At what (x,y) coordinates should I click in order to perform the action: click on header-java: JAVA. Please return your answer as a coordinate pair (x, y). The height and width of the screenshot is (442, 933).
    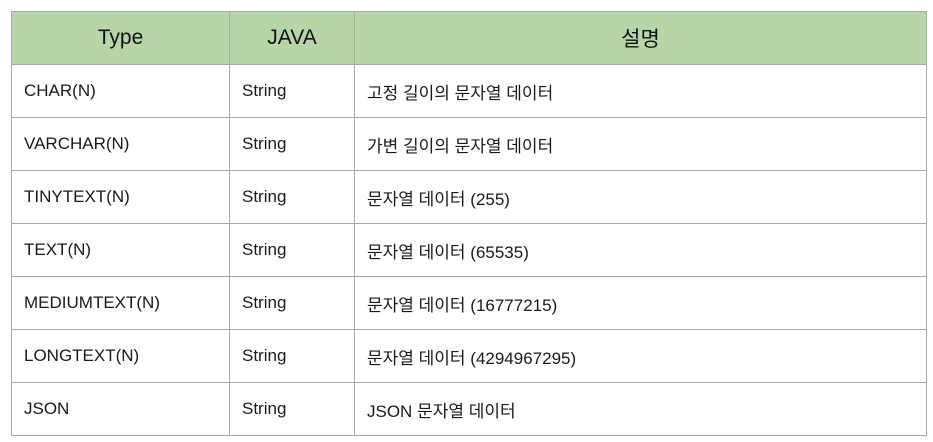
    Looking at the image, I should click on (292, 38).